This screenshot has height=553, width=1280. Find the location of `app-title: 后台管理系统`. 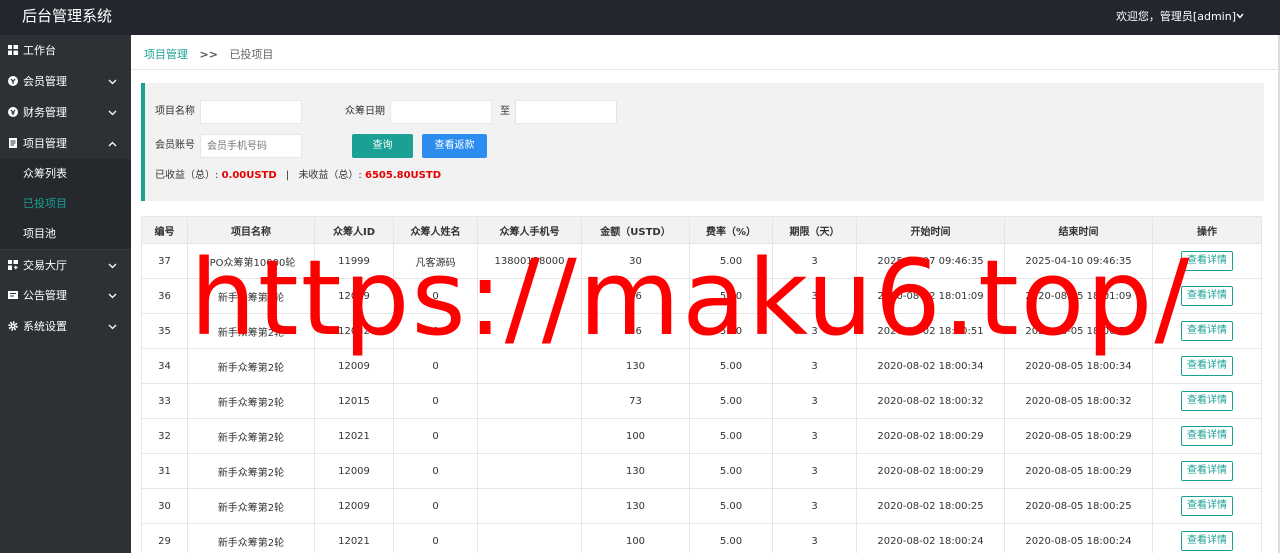

app-title: 后台管理系统 is located at coordinates (67, 16).